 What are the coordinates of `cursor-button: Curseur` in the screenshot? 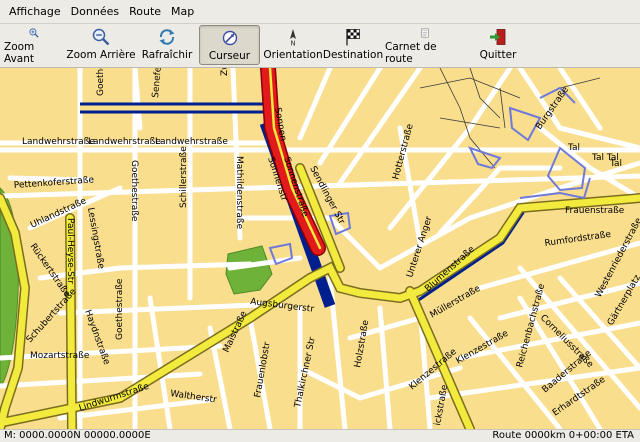 It's located at (229, 45).